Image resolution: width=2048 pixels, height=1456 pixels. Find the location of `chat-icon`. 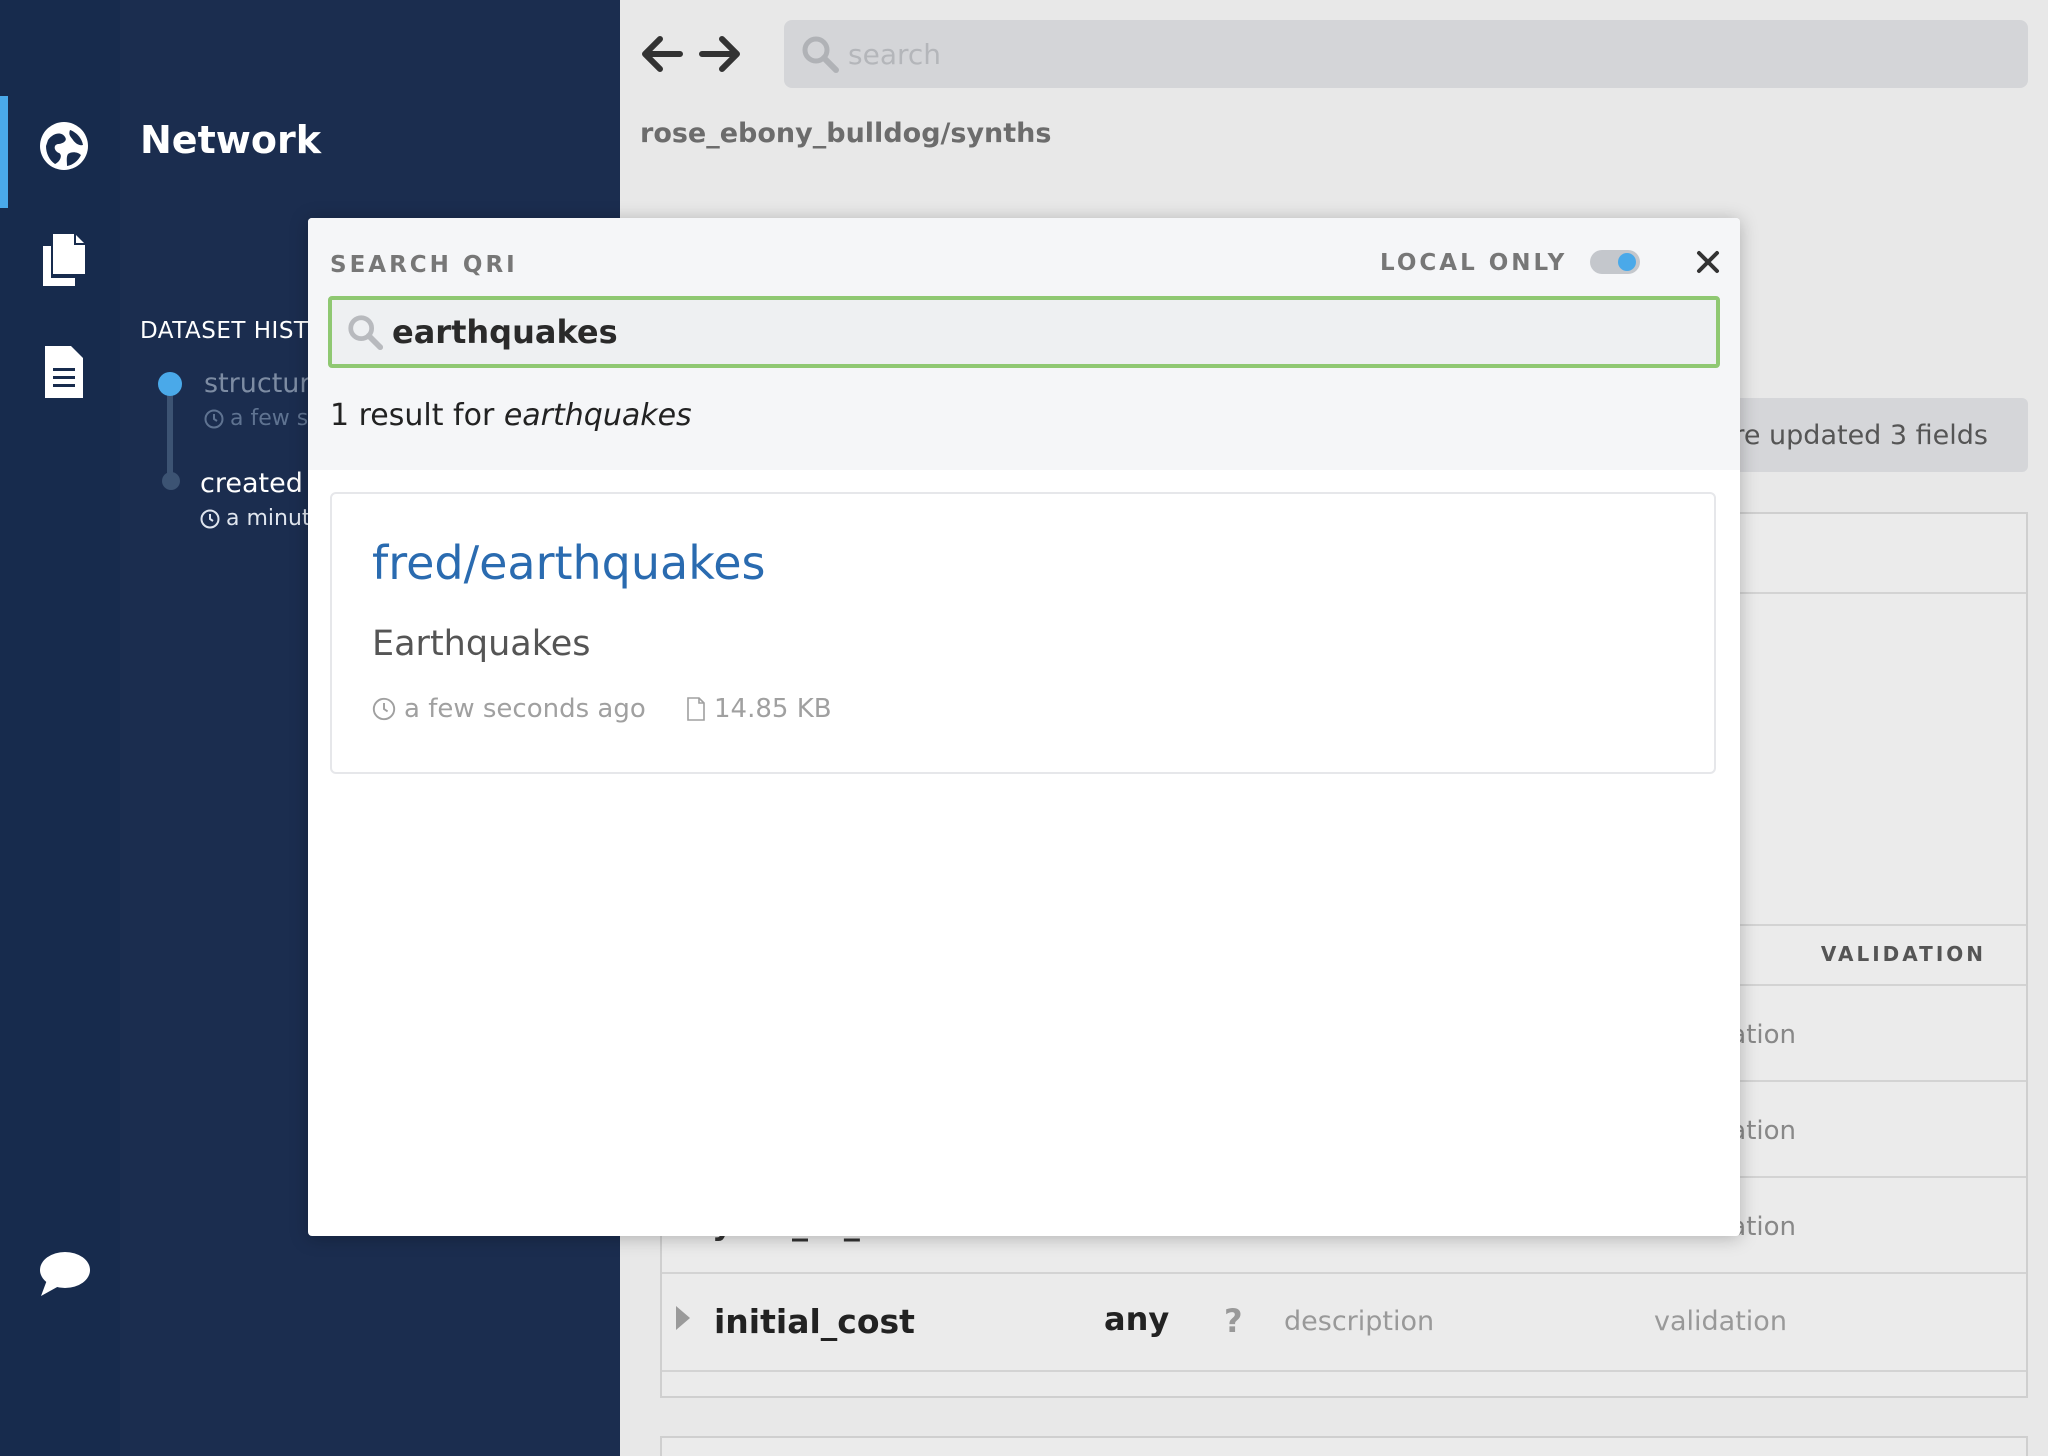

chat-icon is located at coordinates (64, 1274).